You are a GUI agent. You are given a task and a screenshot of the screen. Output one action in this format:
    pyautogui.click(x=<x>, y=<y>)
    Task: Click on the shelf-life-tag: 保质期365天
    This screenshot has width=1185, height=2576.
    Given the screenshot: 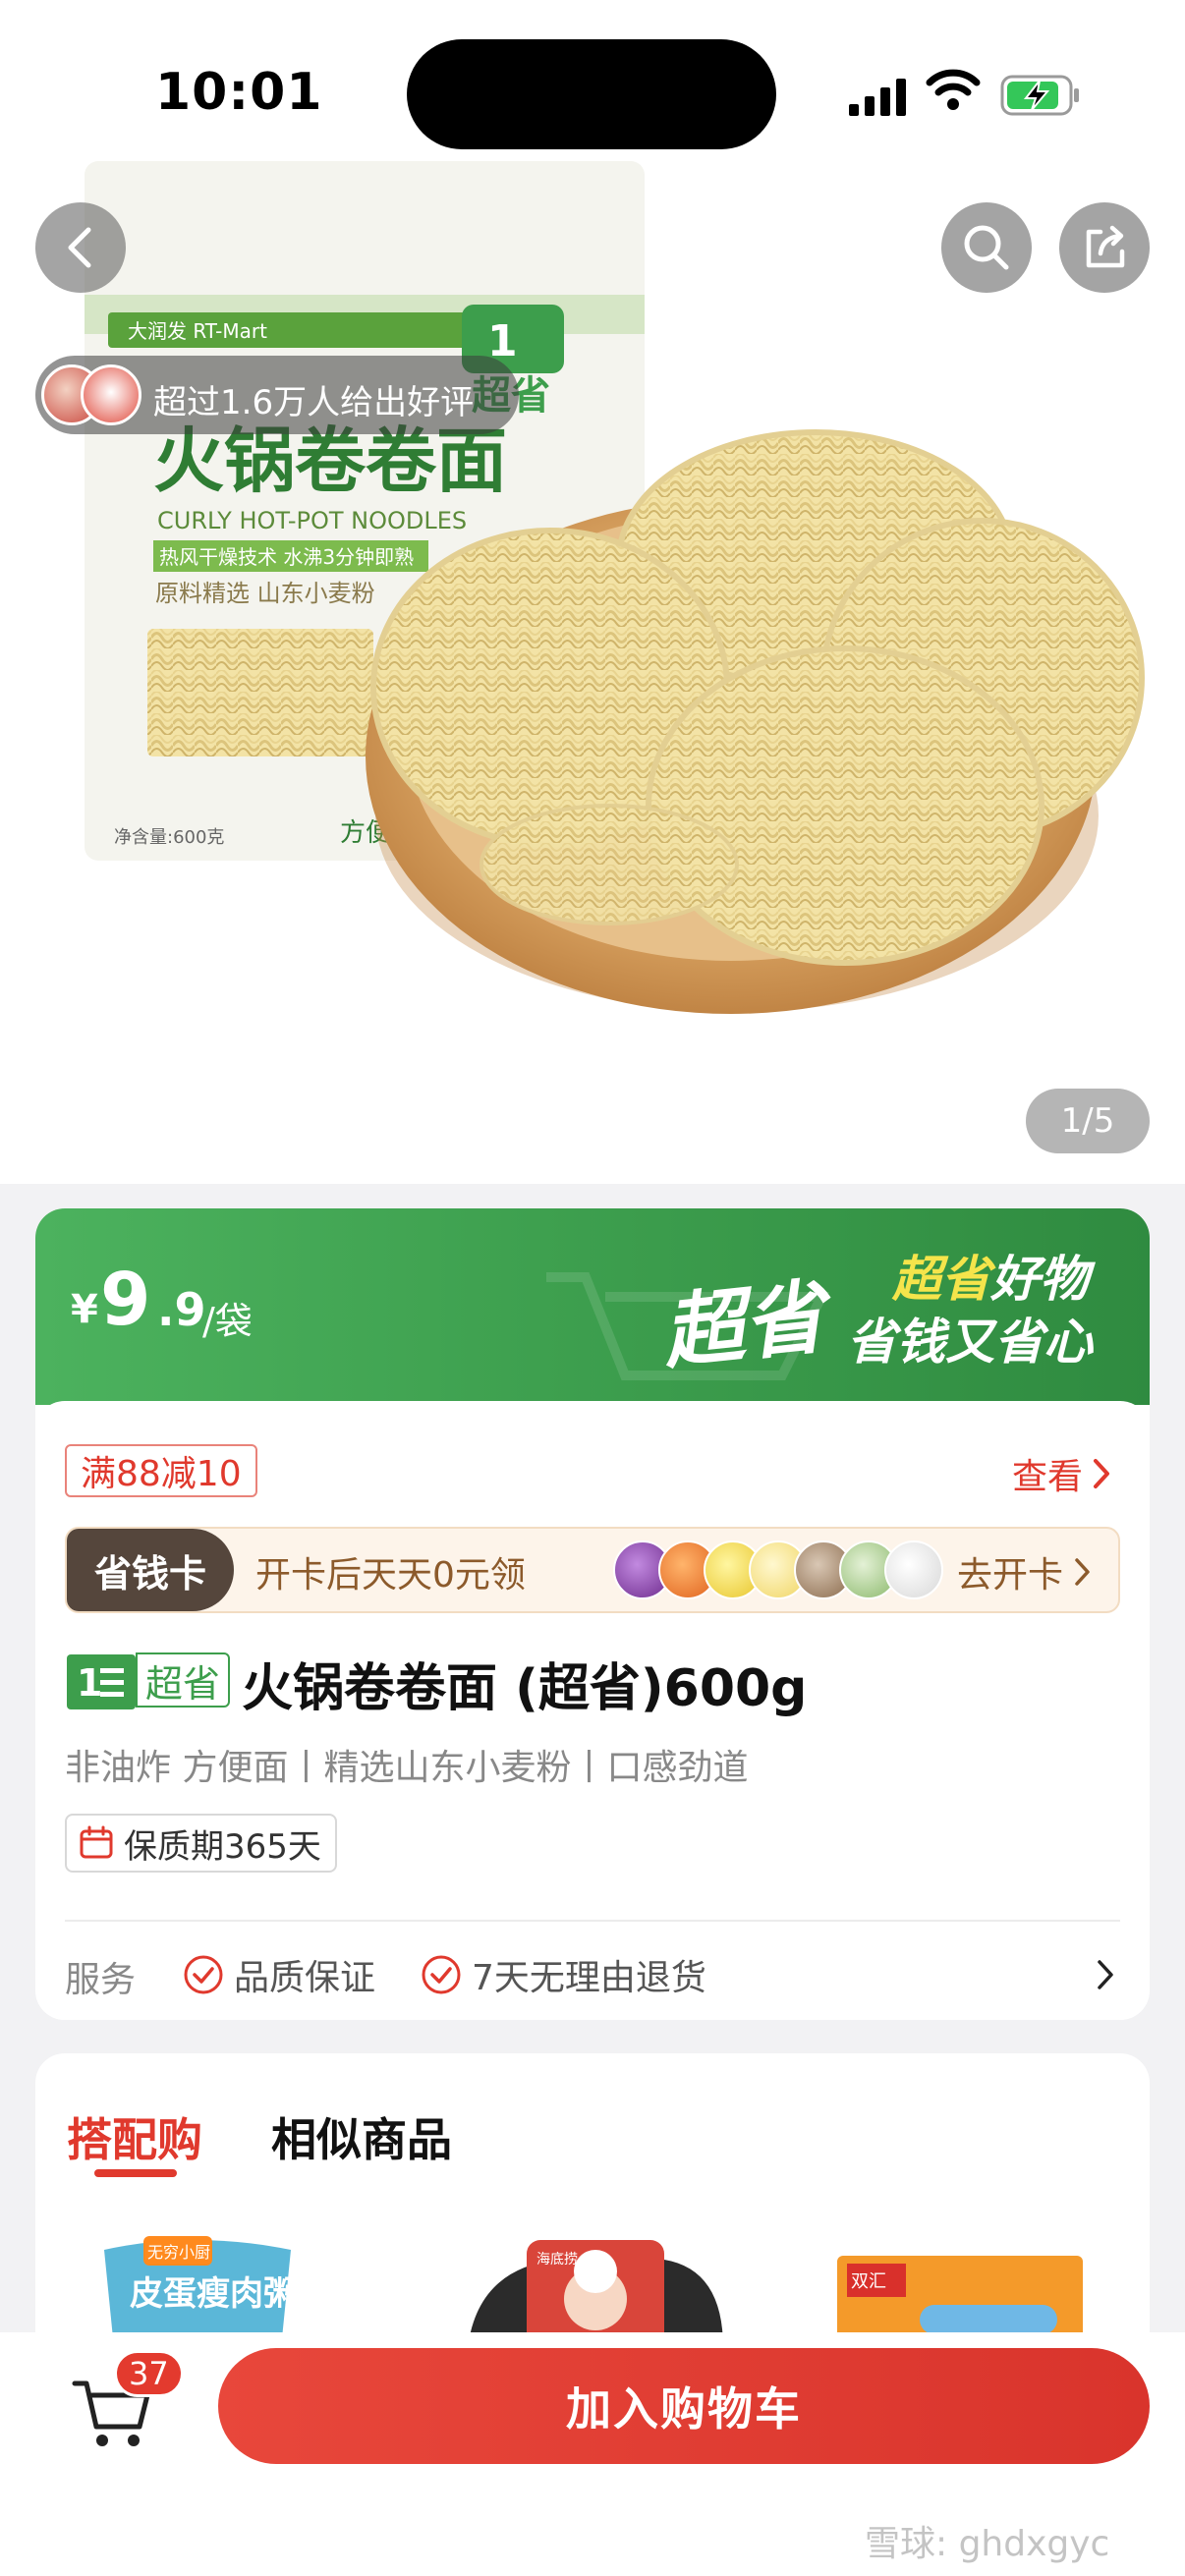 What is the action you would take?
    pyautogui.click(x=201, y=1843)
    